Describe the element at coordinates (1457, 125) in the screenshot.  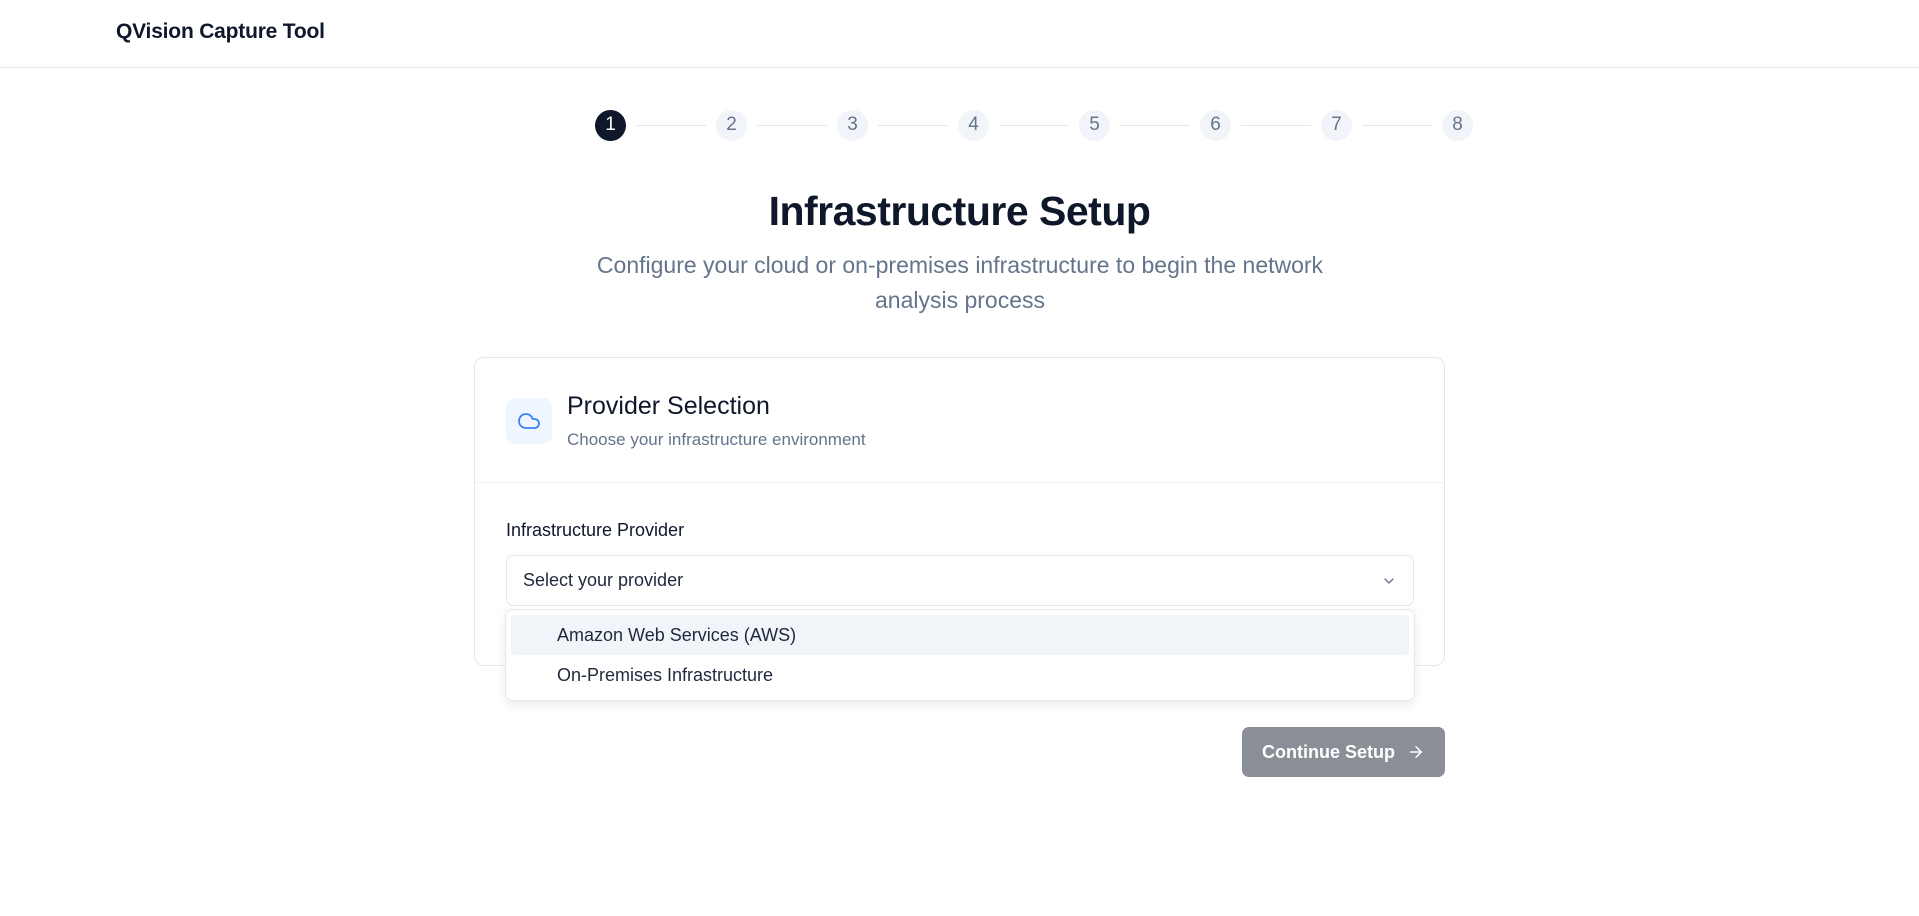
I see `step-8: 8` at that location.